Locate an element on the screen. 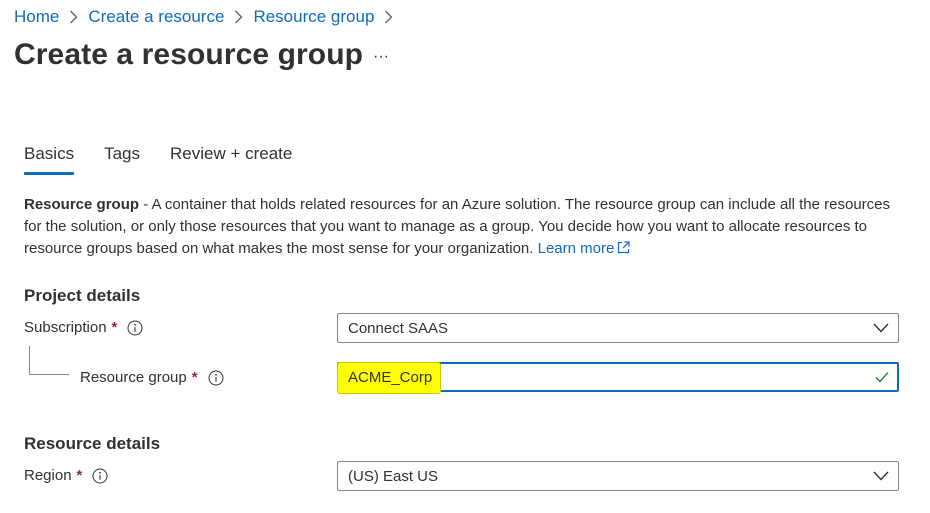 The width and height of the screenshot is (930, 513). resource-group-field is located at coordinates (618, 378).